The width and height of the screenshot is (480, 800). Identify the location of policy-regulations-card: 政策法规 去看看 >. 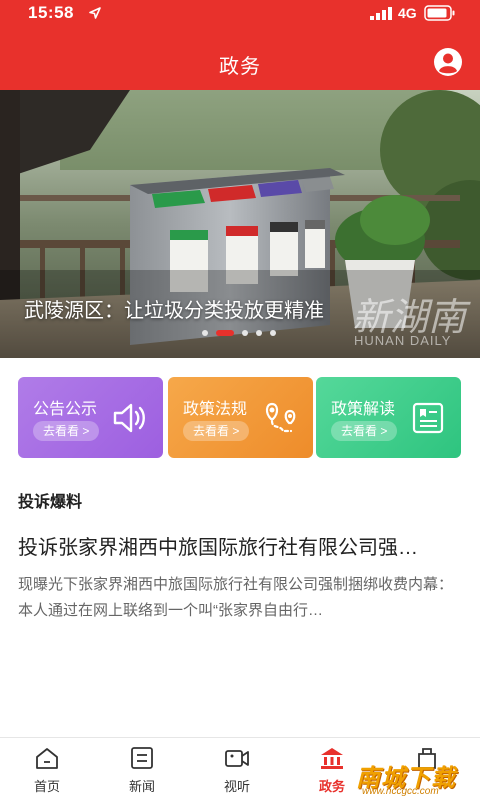
(240, 417).